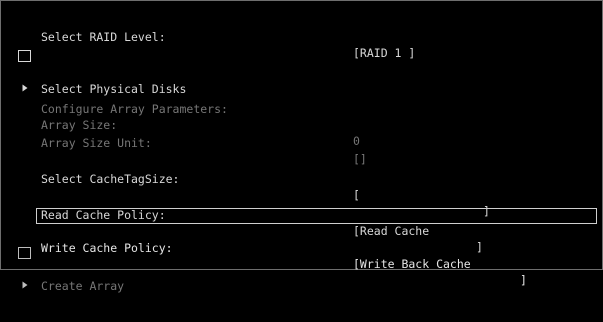  I want to click on create-array-link: Create Array, so click(301, 269).